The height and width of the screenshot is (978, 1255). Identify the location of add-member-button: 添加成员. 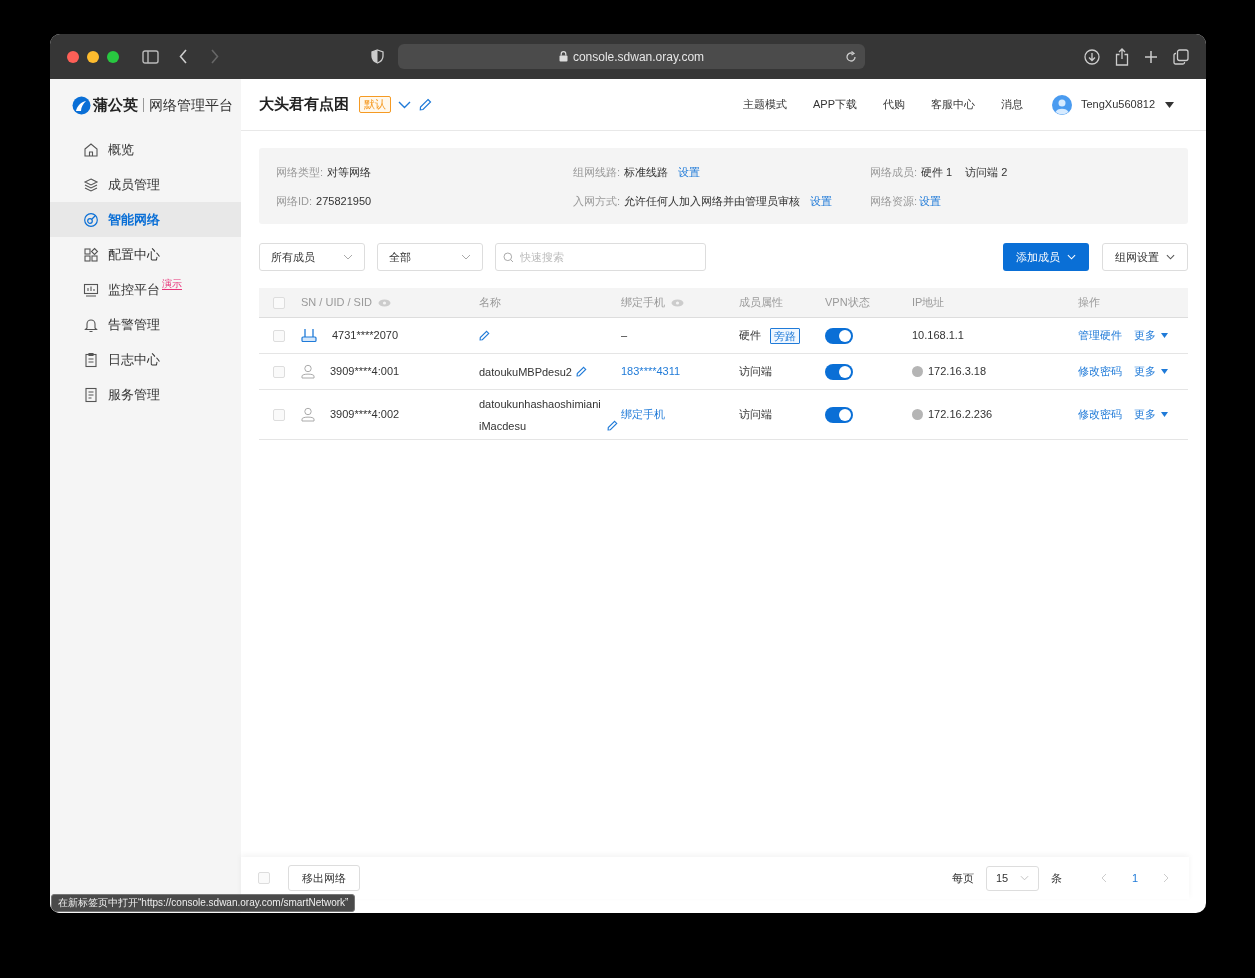
(1046, 257).